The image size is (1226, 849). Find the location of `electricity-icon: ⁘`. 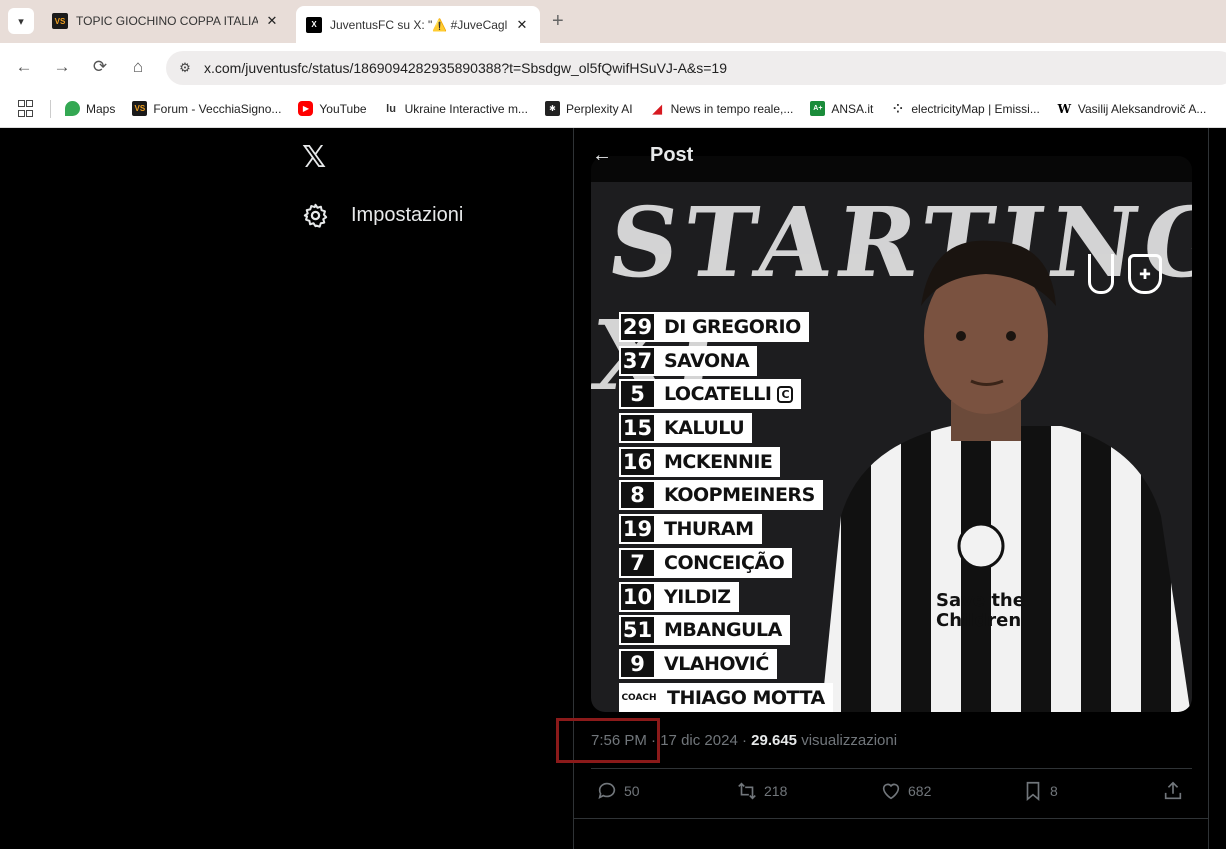

electricity-icon: ⁘ is located at coordinates (898, 108).